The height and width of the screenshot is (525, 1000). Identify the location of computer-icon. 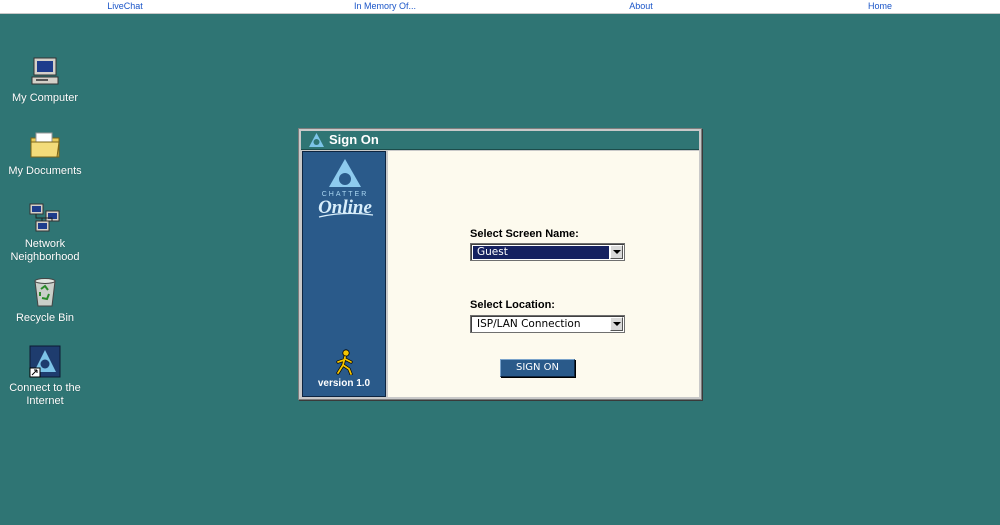
(45, 71).